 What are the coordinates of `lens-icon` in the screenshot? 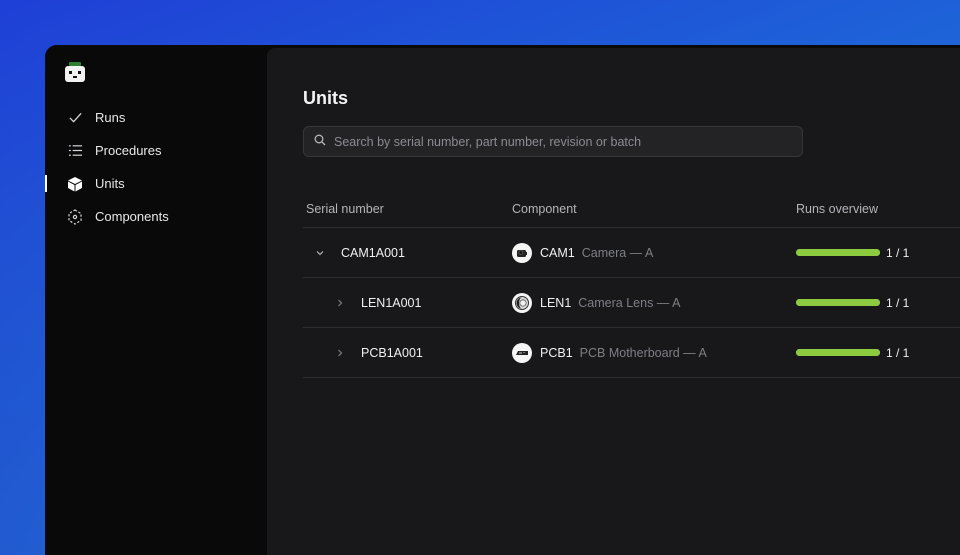 It's located at (522, 302).